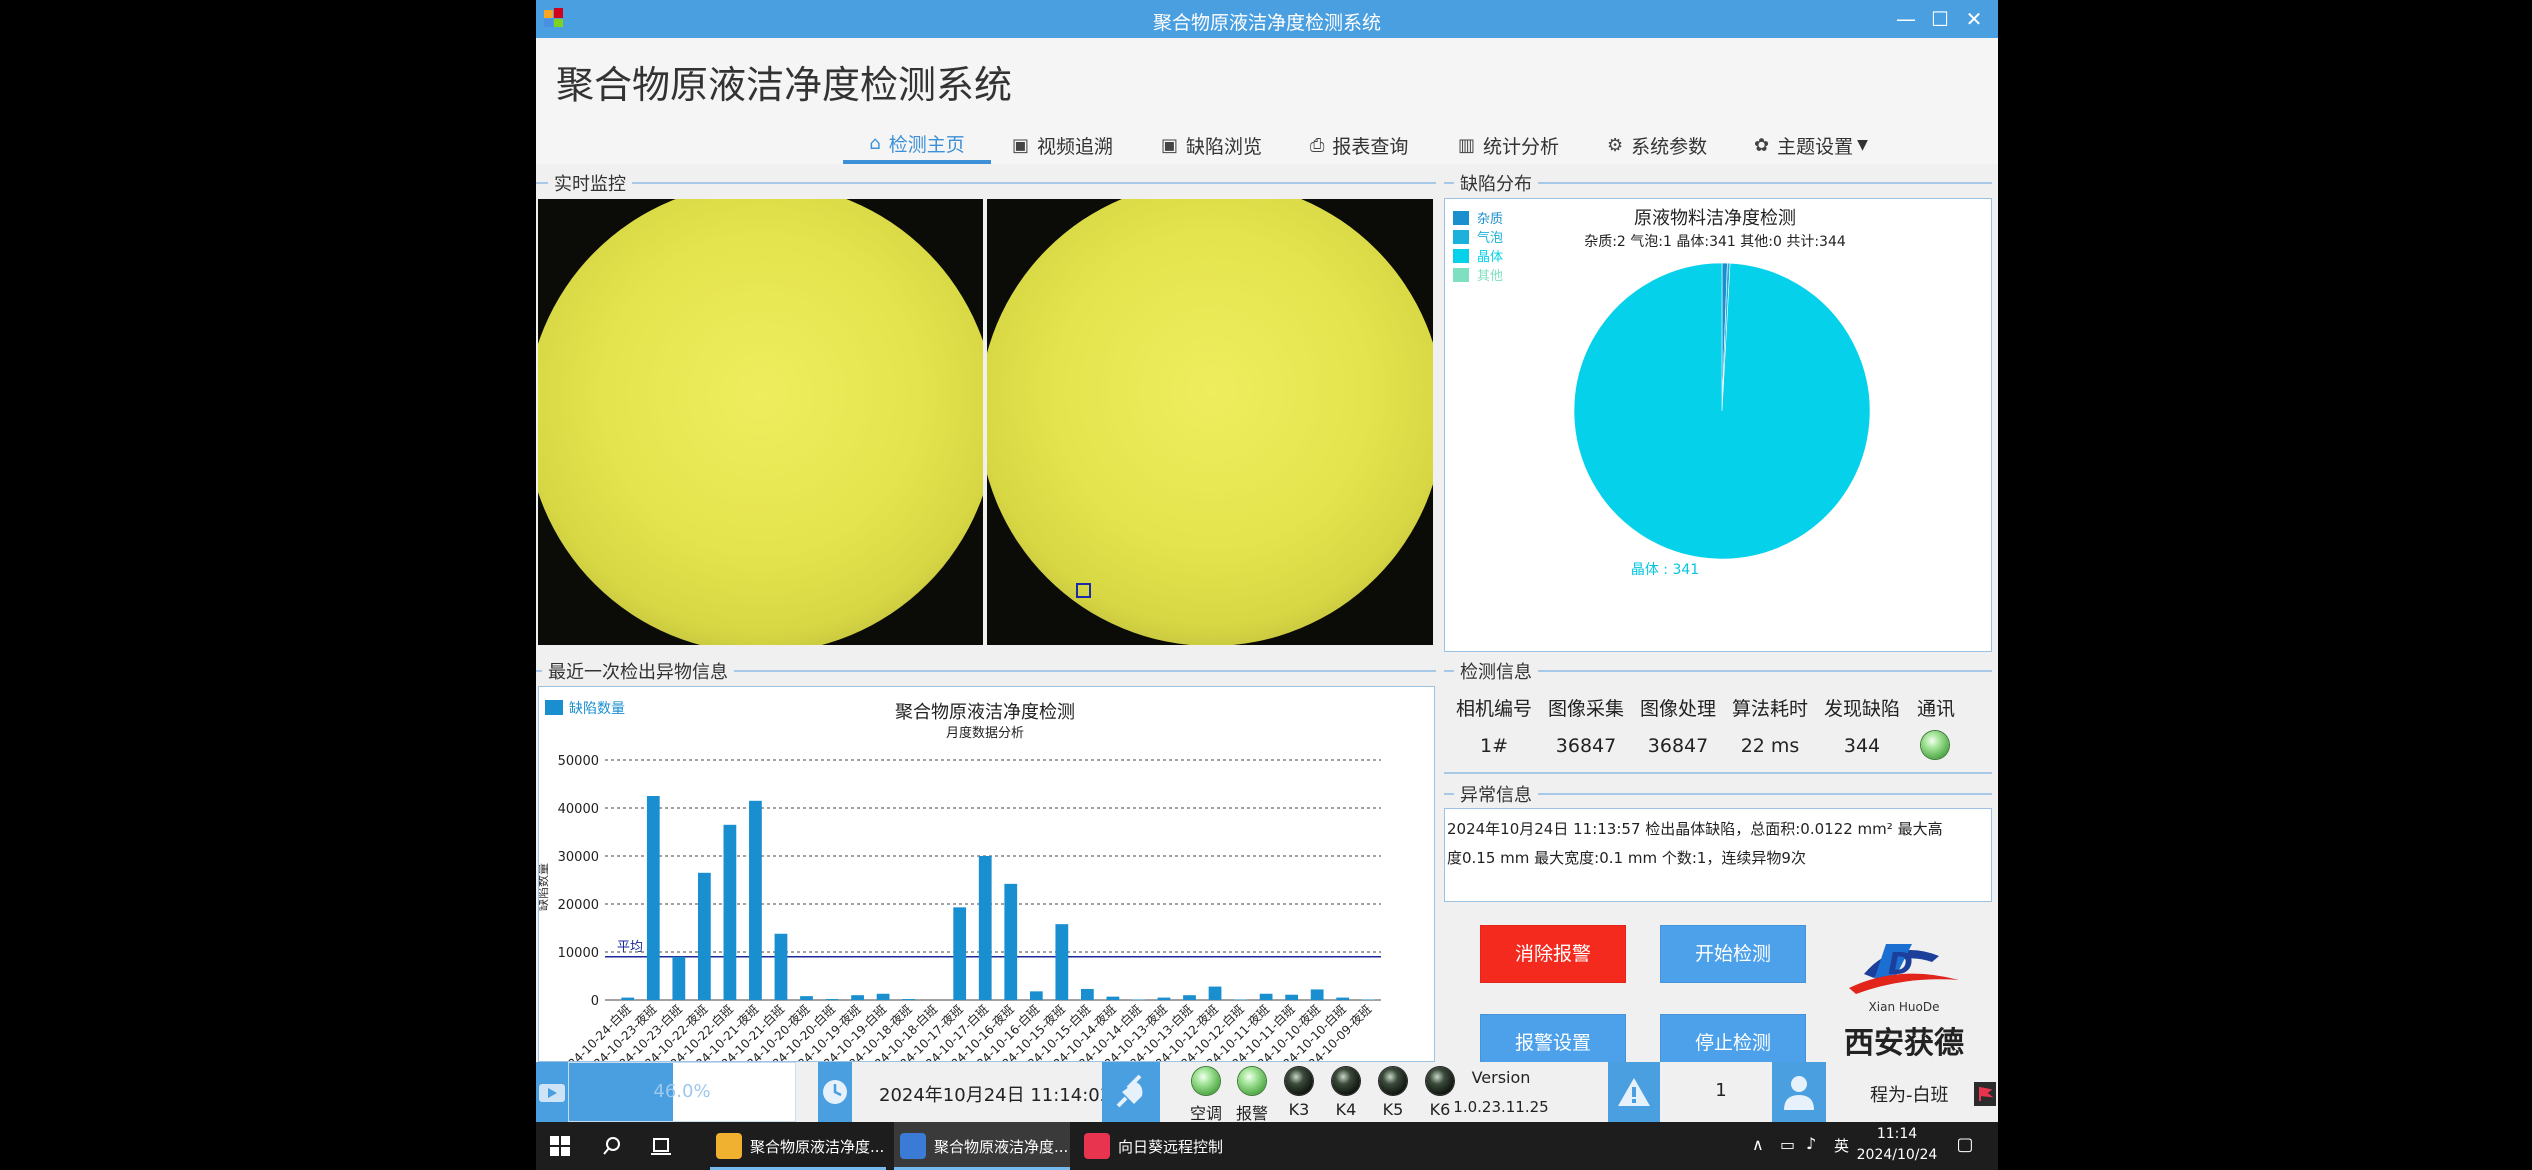  I want to click on realtime-title: 实时监控, so click(590, 183).